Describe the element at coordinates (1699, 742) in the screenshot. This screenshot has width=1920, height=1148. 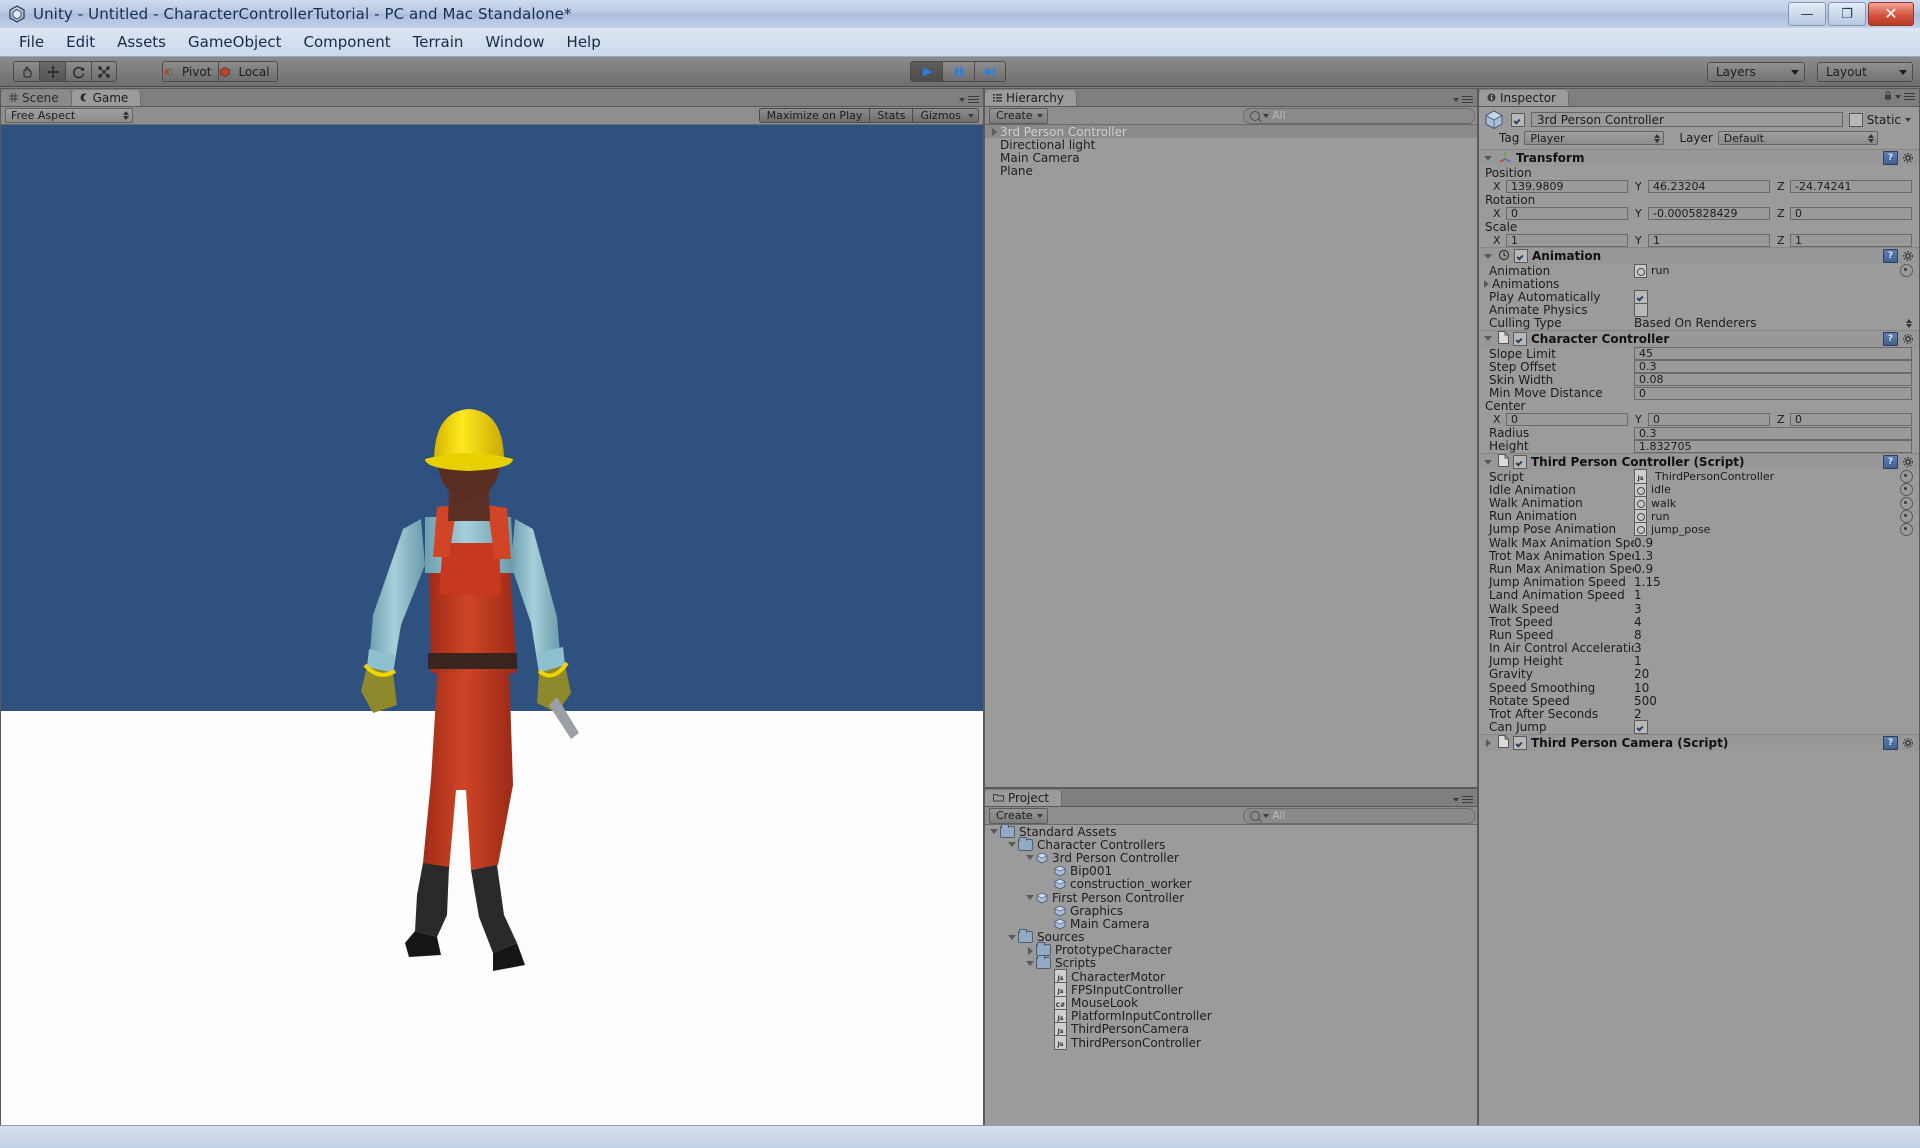
I see `component-header: Third Person Camera (Script)?` at that location.